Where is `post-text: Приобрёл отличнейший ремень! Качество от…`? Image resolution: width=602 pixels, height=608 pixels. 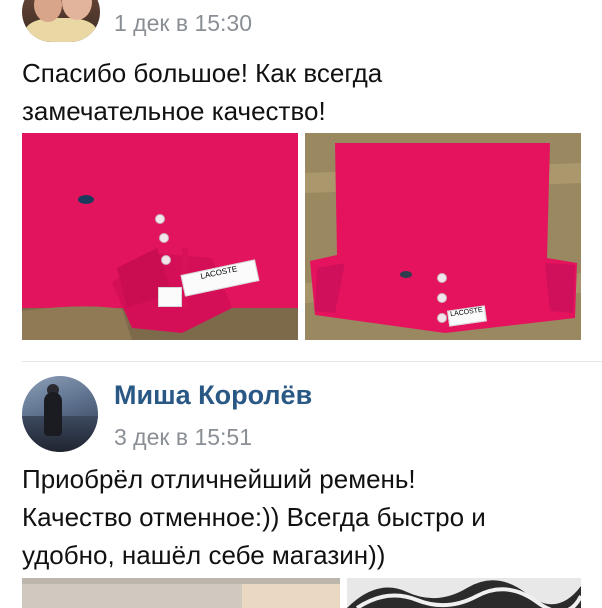
post-text: Приобрёл отличнейший ремень! Качество от… is located at coordinates (254, 517).